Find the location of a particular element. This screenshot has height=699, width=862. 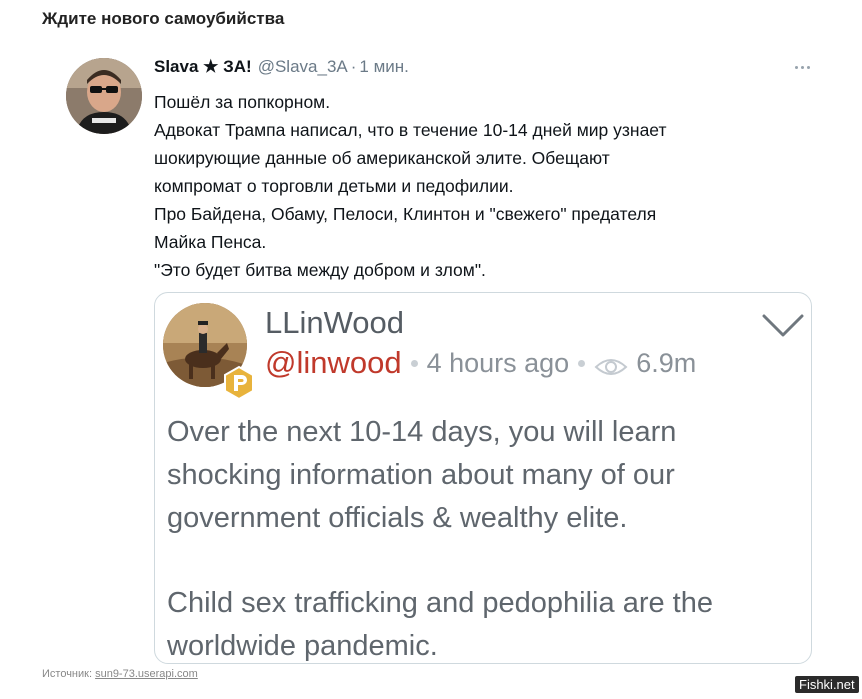

site-watermark: Fishki.net is located at coordinates (827, 684).